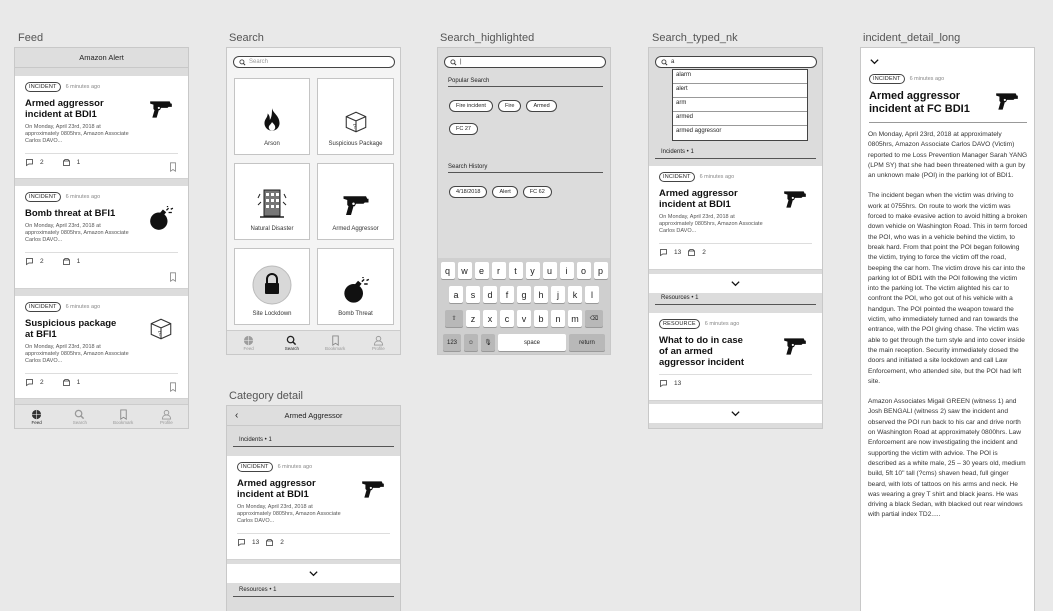  I want to click on key: e, so click(481, 270).